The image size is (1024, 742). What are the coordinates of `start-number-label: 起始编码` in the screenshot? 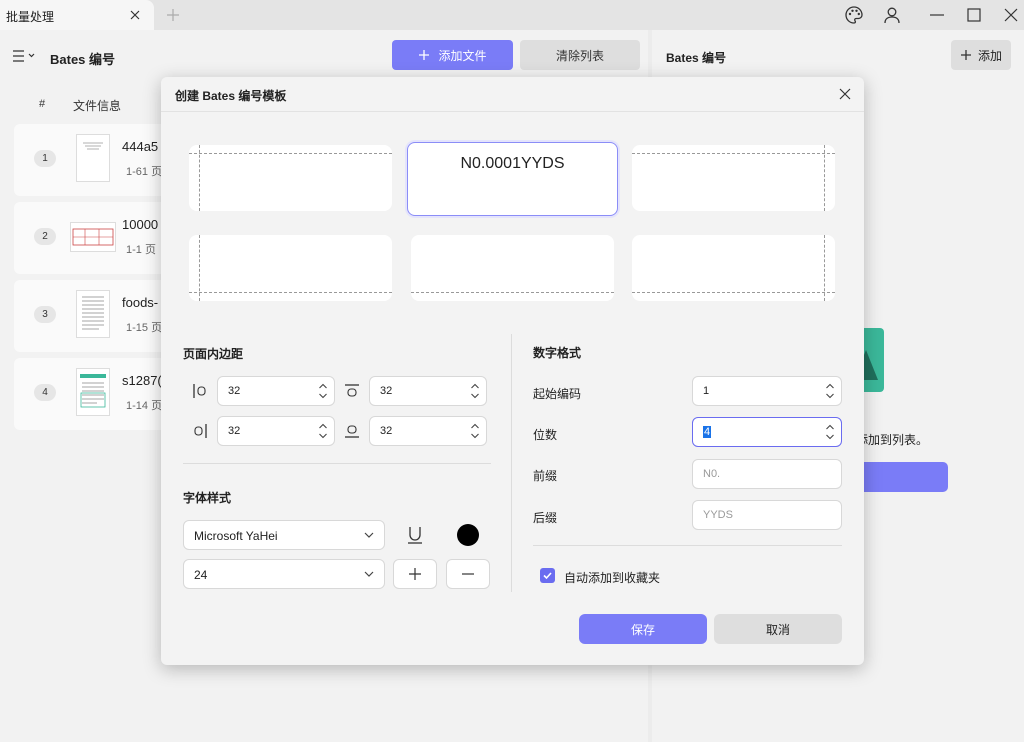 It's located at (557, 394).